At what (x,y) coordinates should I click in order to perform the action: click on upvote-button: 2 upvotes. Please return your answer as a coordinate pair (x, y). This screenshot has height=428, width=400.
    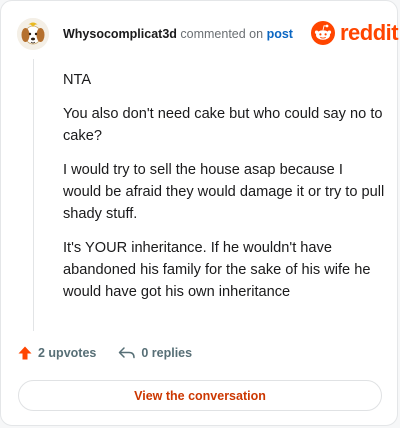
    Looking at the image, I should click on (56, 353).